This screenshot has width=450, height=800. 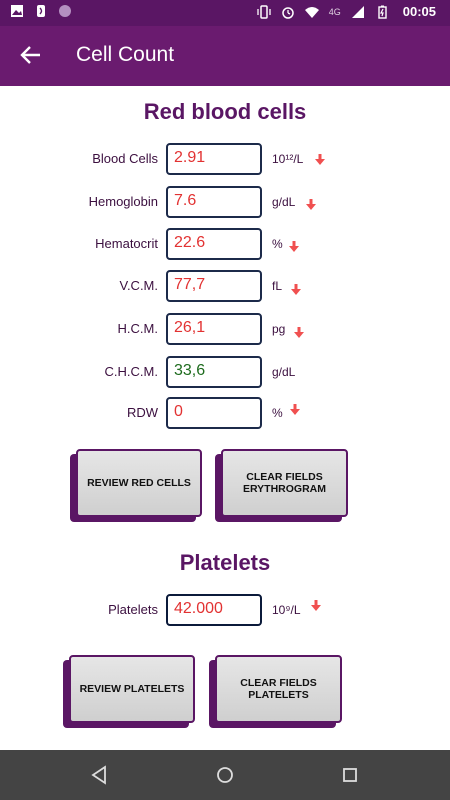 What do you see at coordinates (288, 159) in the screenshot?
I see `unit-label: 10¹²/L` at bounding box center [288, 159].